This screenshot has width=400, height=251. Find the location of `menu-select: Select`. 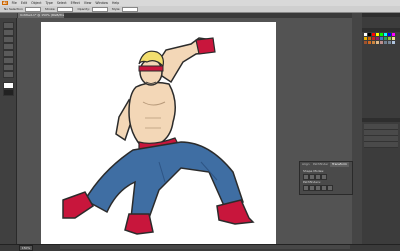

menu-select: Select is located at coordinates (62, 3).